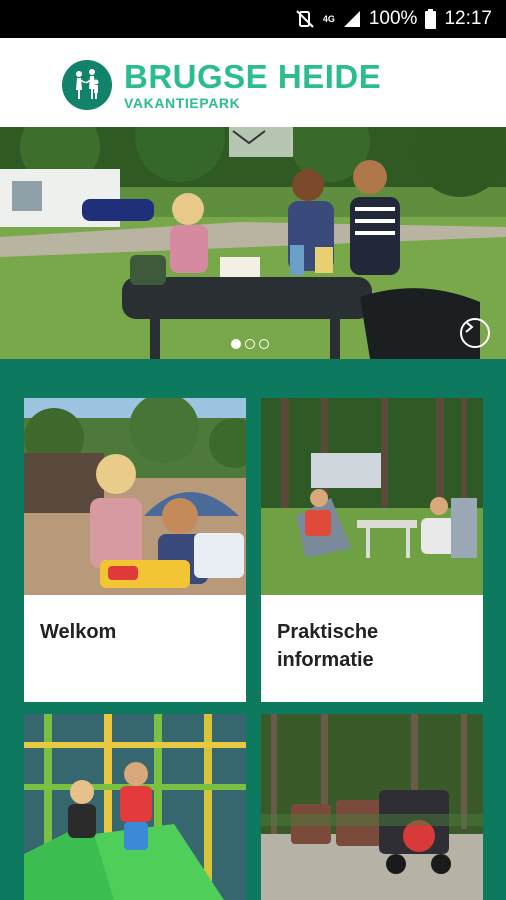 This screenshot has width=506, height=900. I want to click on tile-tourist-train, so click(372, 807).